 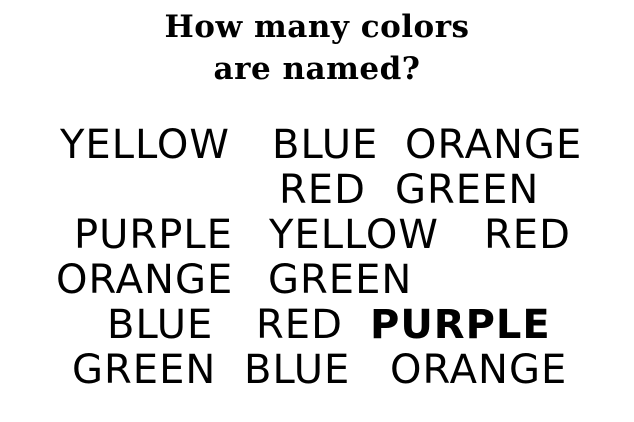 I want to click on title-line-1: How many colors, so click(x=317, y=27).